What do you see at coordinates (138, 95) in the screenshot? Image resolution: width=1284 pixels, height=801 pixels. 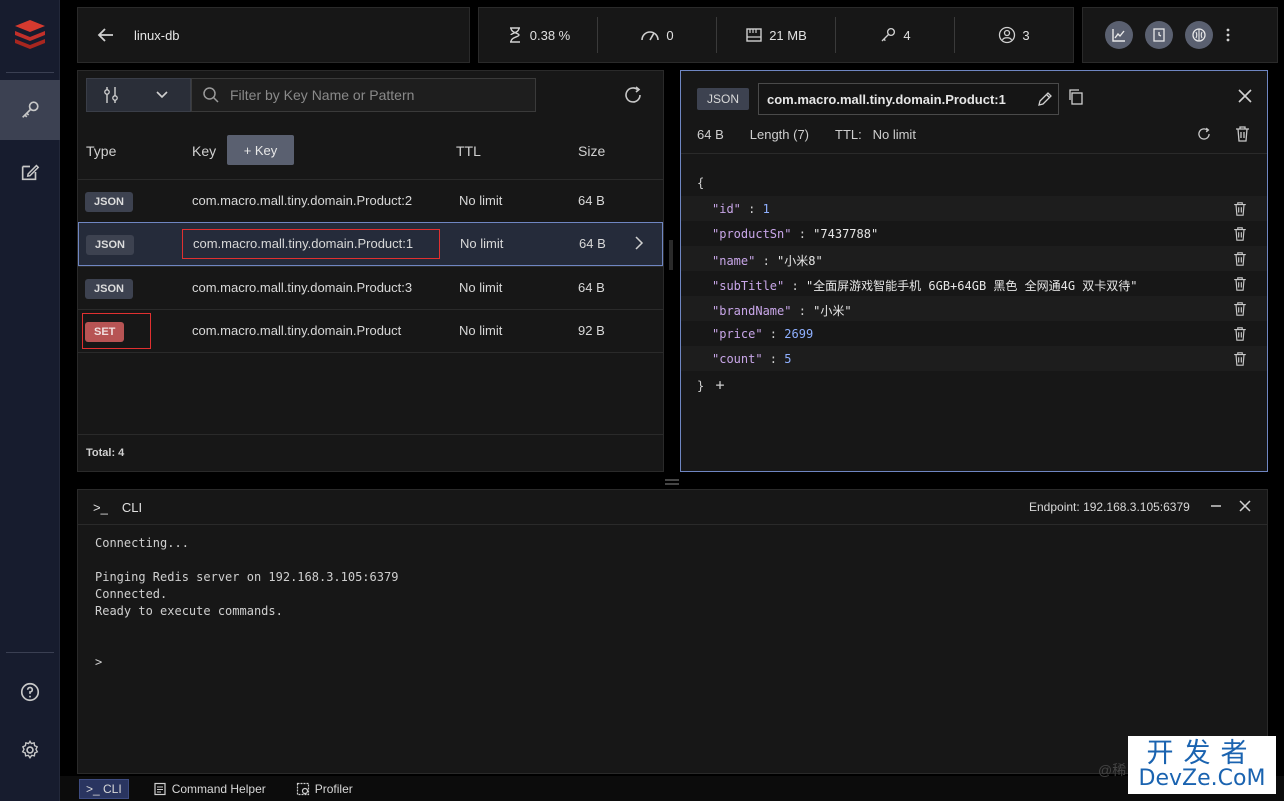 I see `key-type-filter` at bounding box center [138, 95].